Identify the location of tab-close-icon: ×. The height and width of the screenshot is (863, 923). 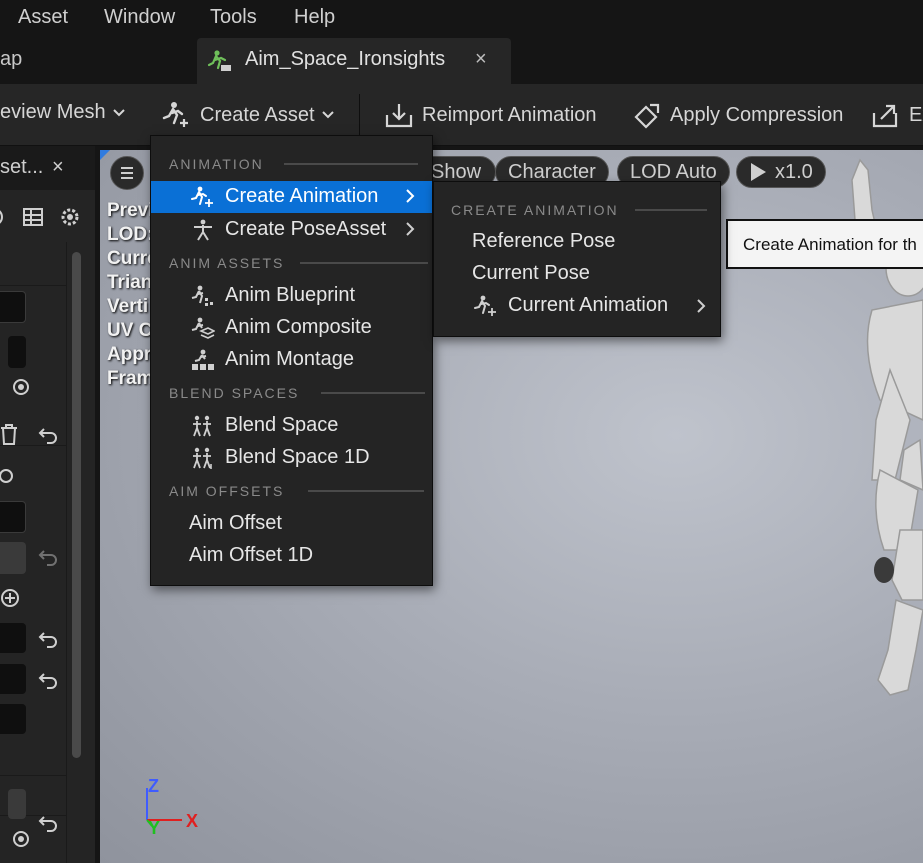
(481, 59).